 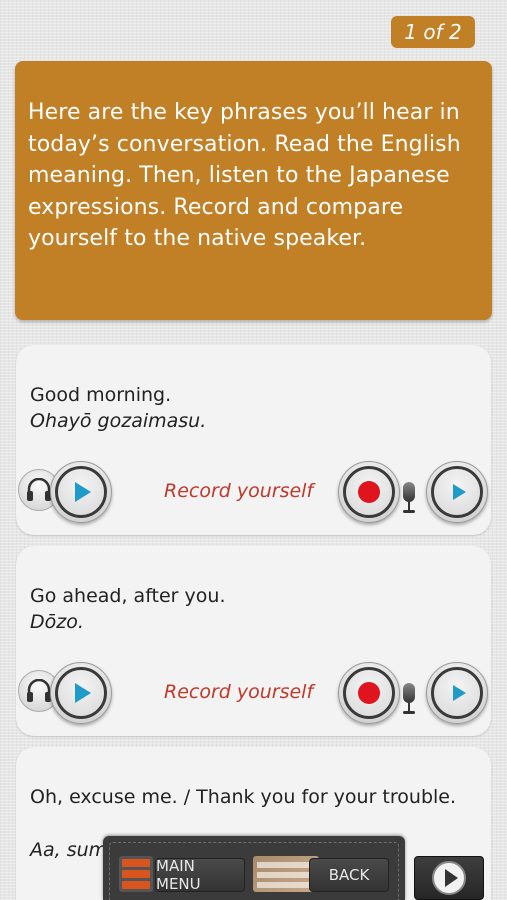 What do you see at coordinates (433, 32) in the screenshot?
I see `page-counter: 1 of 2` at bounding box center [433, 32].